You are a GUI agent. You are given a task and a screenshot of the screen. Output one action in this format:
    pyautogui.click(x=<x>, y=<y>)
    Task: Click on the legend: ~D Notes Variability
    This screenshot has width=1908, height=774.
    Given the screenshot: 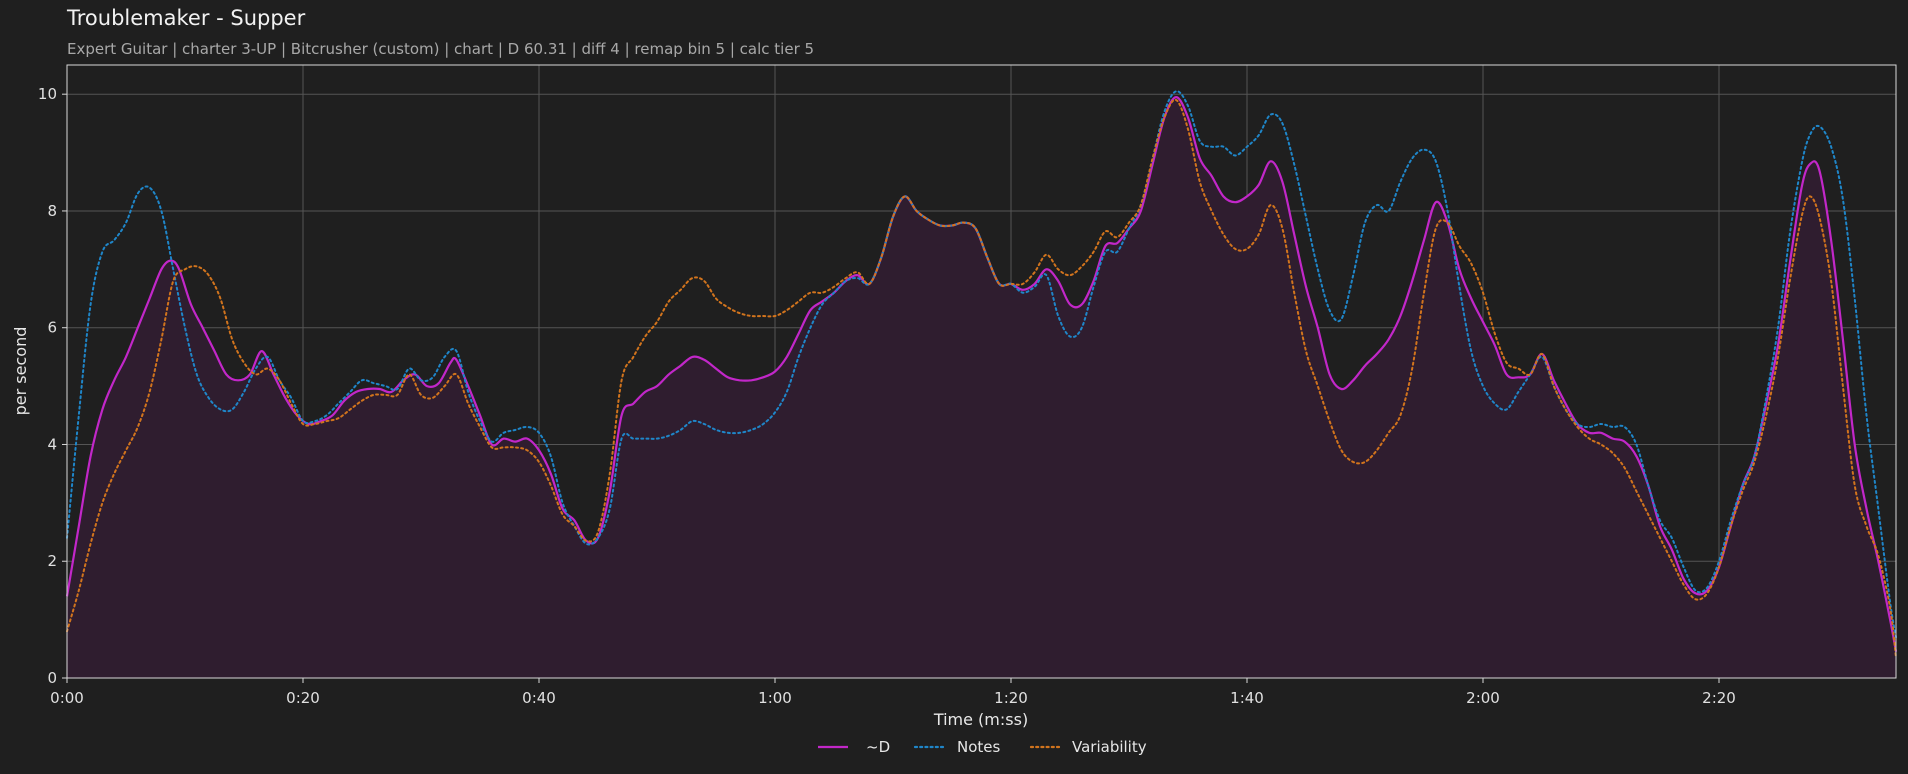 What is the action you would take?
    pyautogui.click(x=982, y=747)
    